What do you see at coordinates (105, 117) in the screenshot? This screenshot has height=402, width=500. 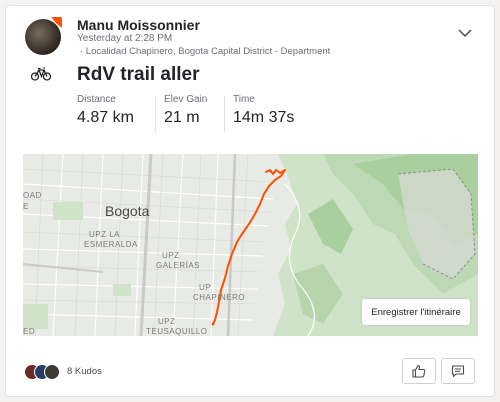 I see `stat-value: 4.87 km` at bounding box center [105, 117].